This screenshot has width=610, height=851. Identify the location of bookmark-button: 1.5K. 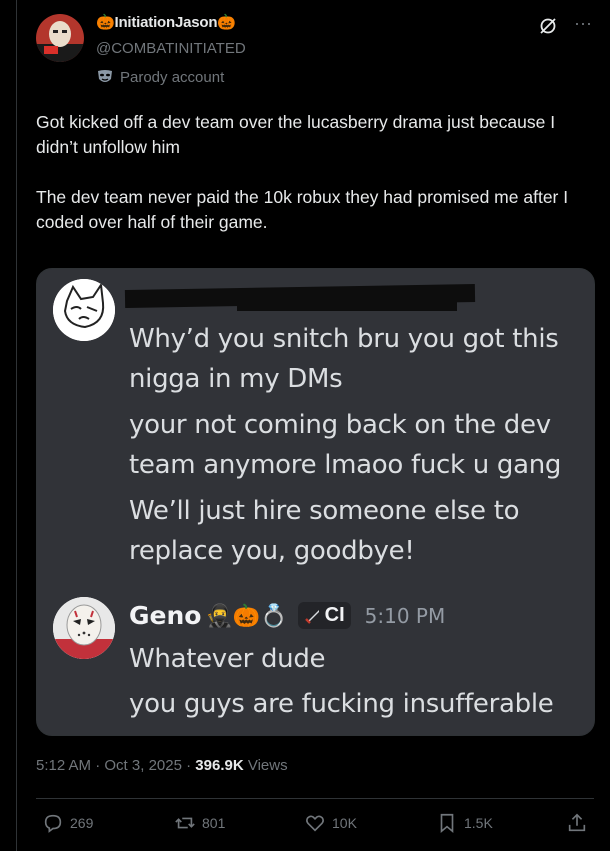
(464, 823).